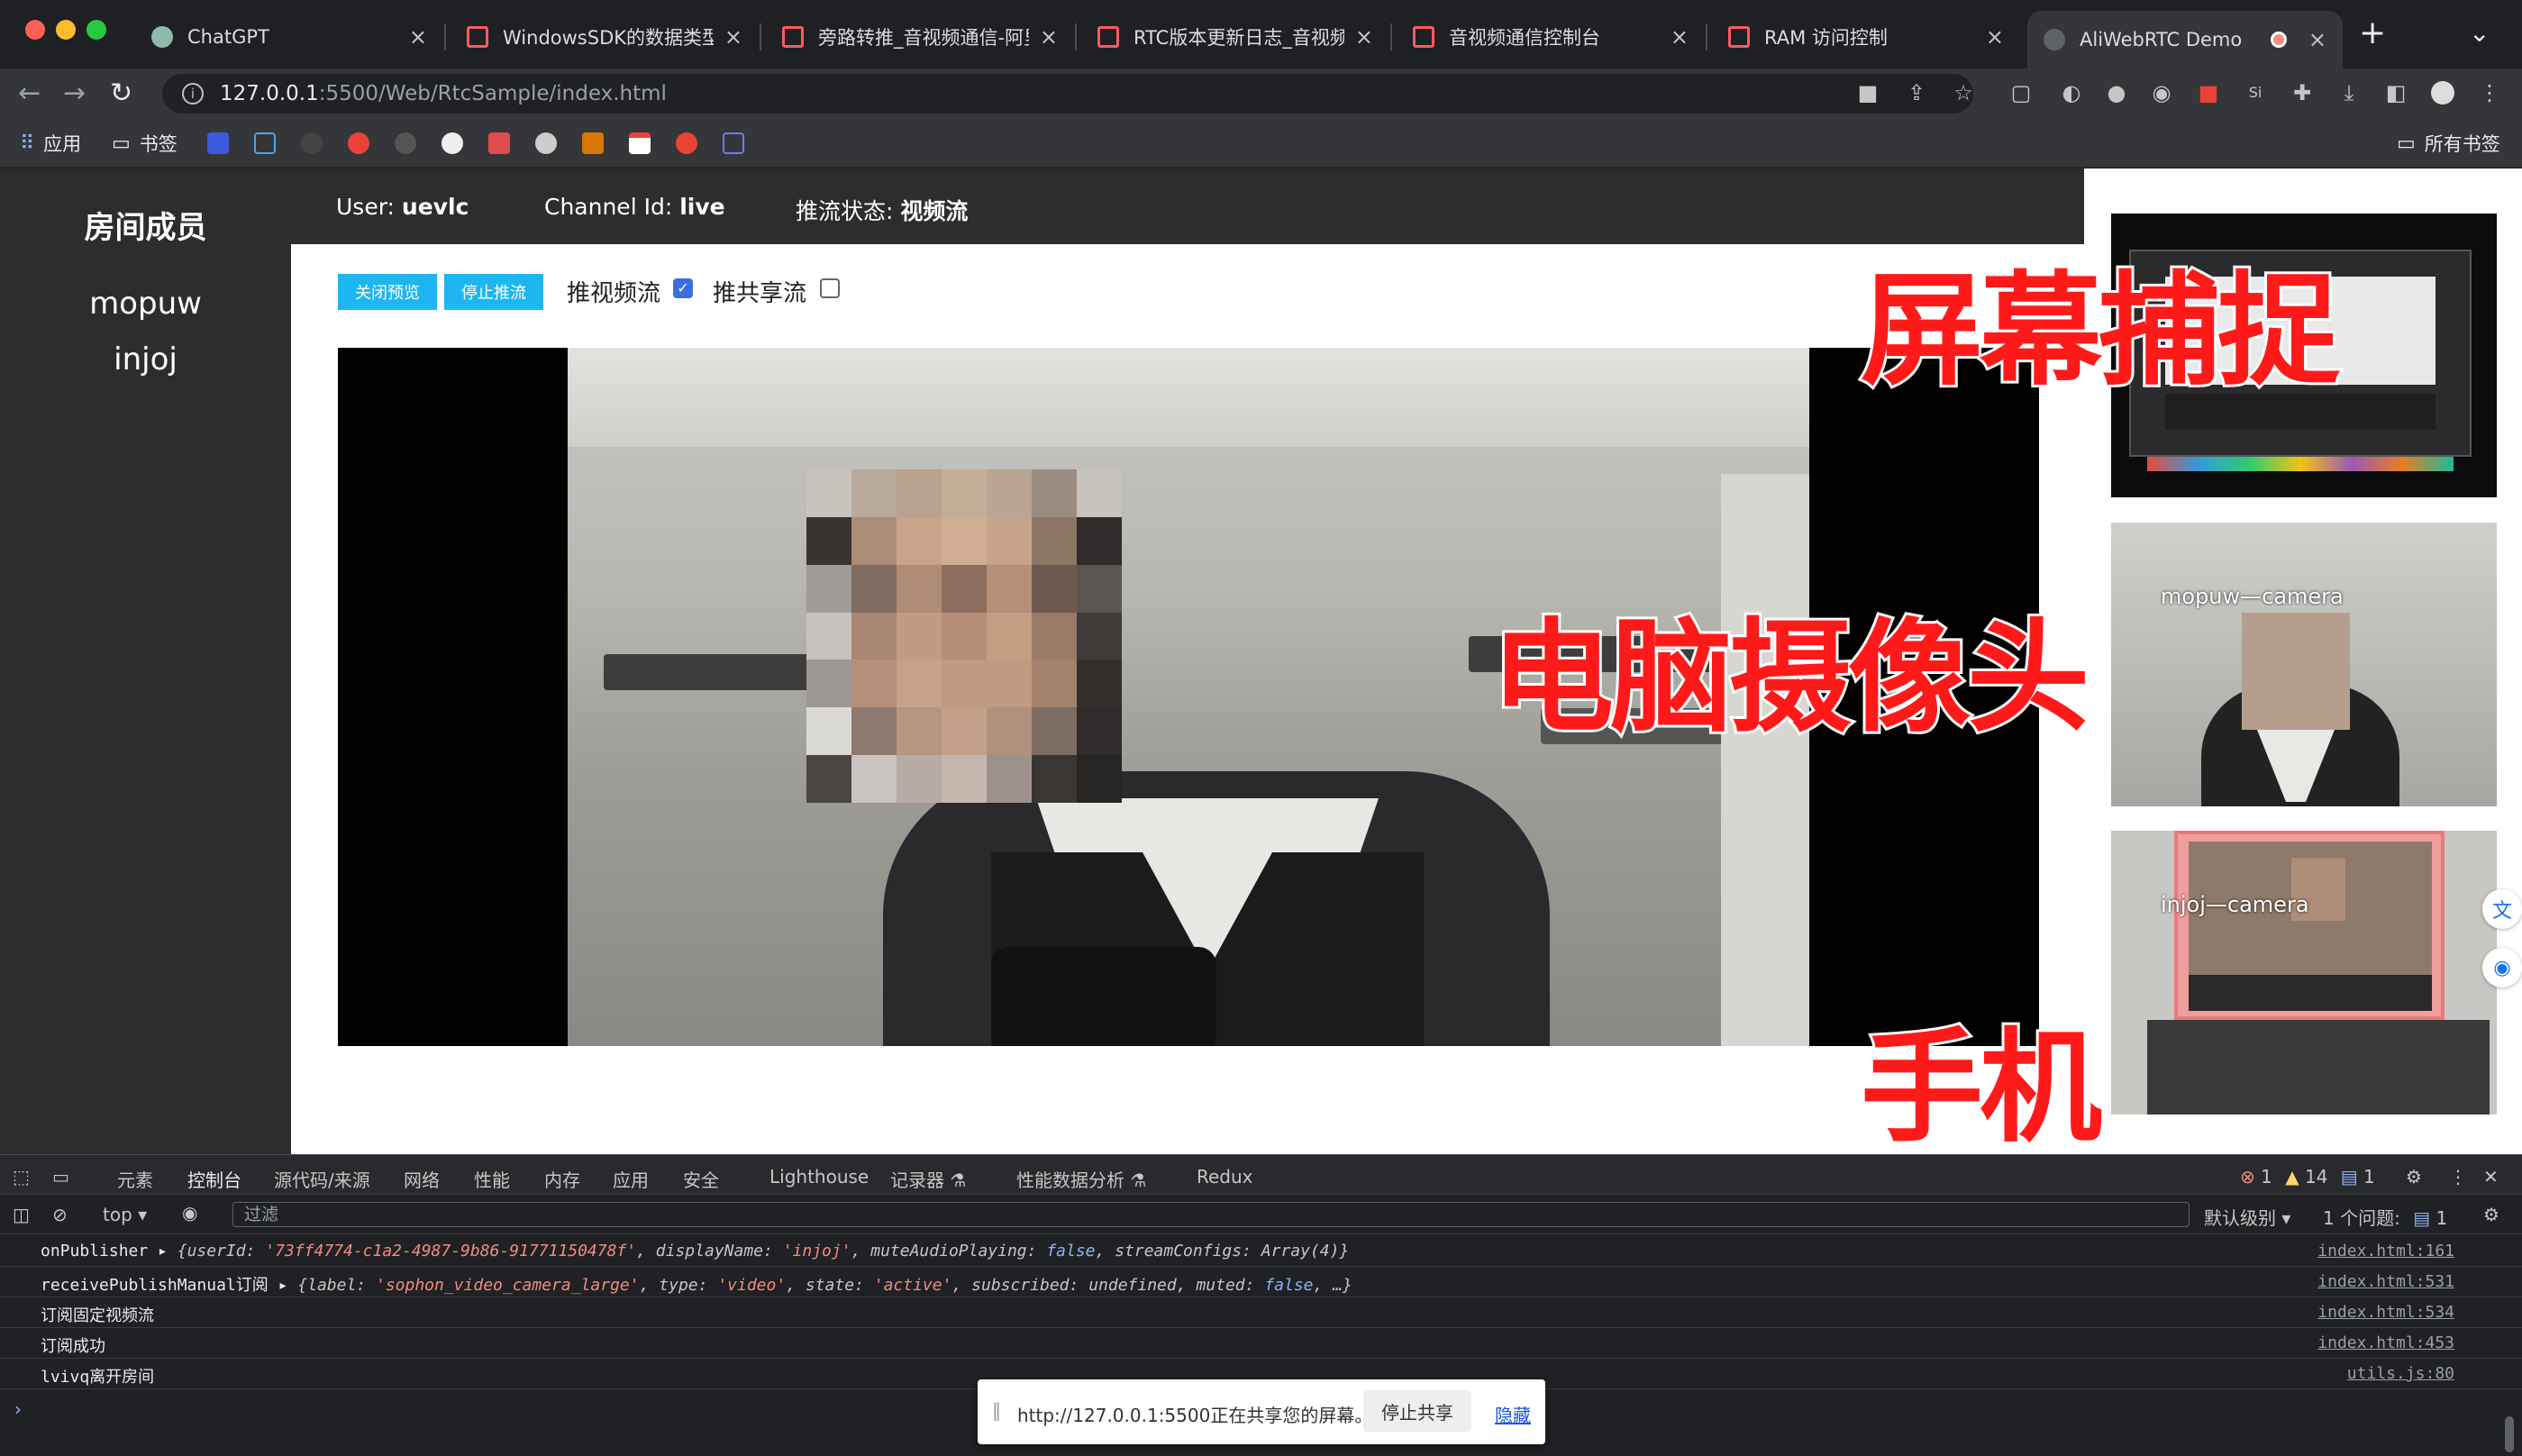  I want to click on member-item: injoj, so click(145, 360).